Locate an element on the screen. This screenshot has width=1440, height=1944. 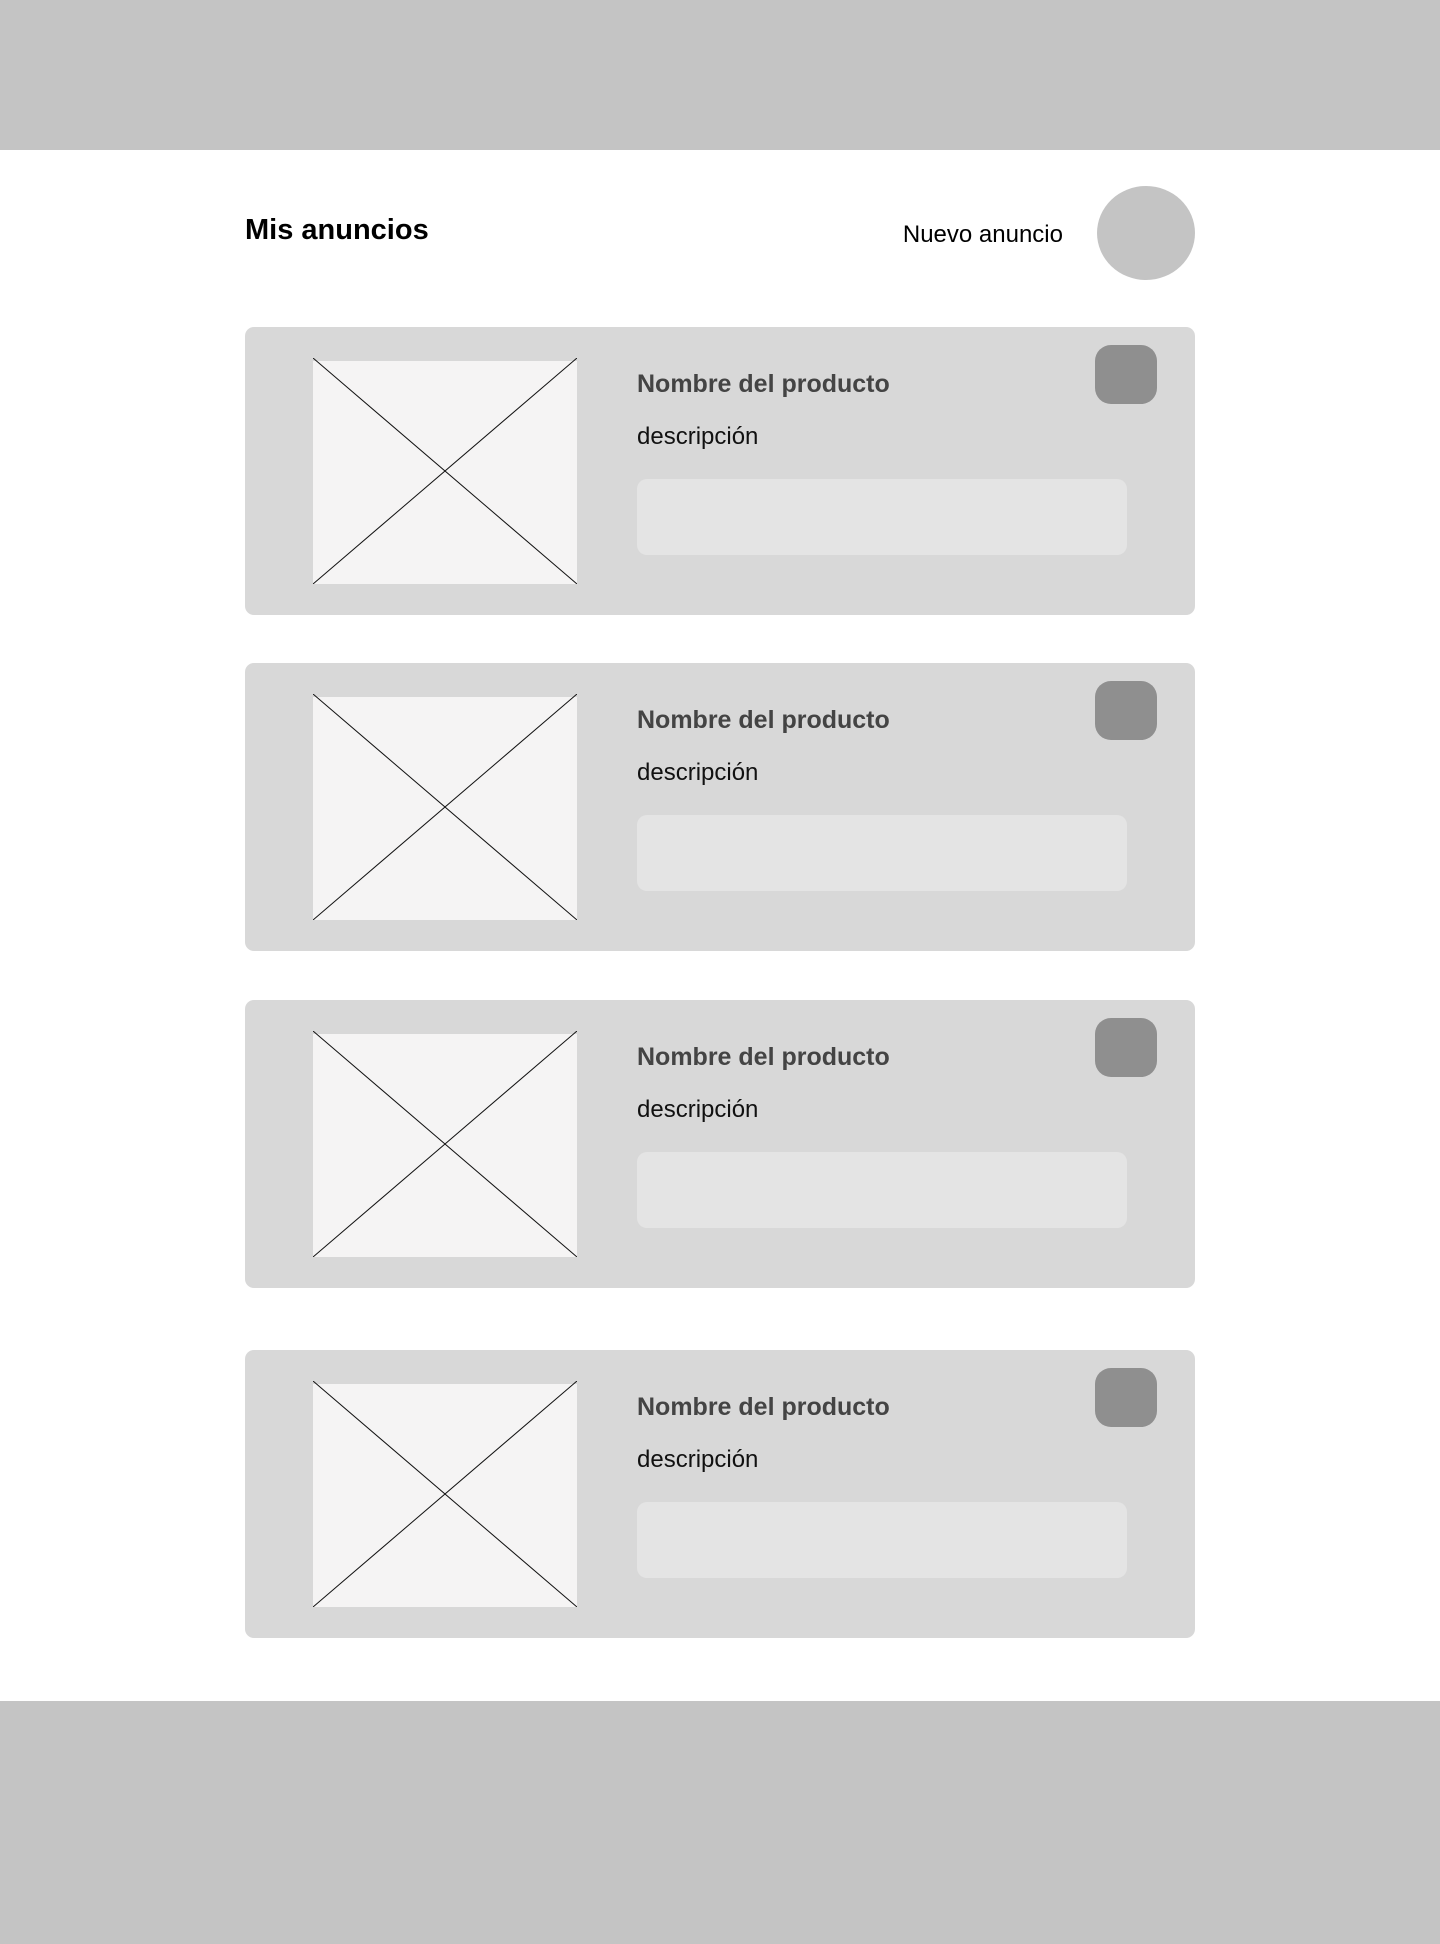
page-title: Mis anuncios is located at coordinates (337, 230).